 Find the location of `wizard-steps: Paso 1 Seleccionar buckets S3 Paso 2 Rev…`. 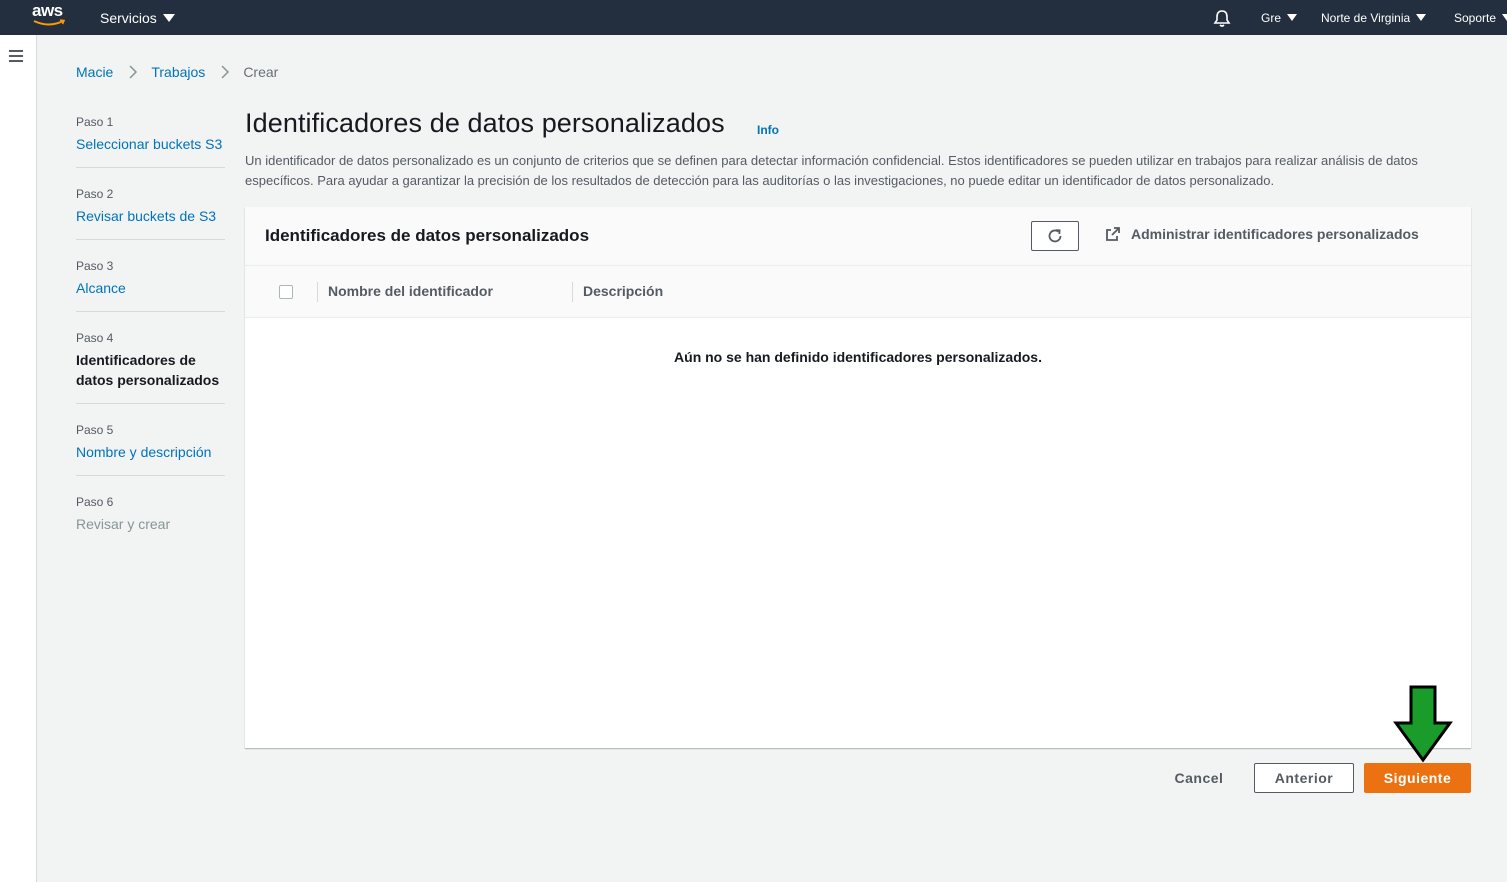

wizard-steps: Paso 1 Seleccionar buckets S3 Paso 2 Rev… is located at coordinates (150, 324).